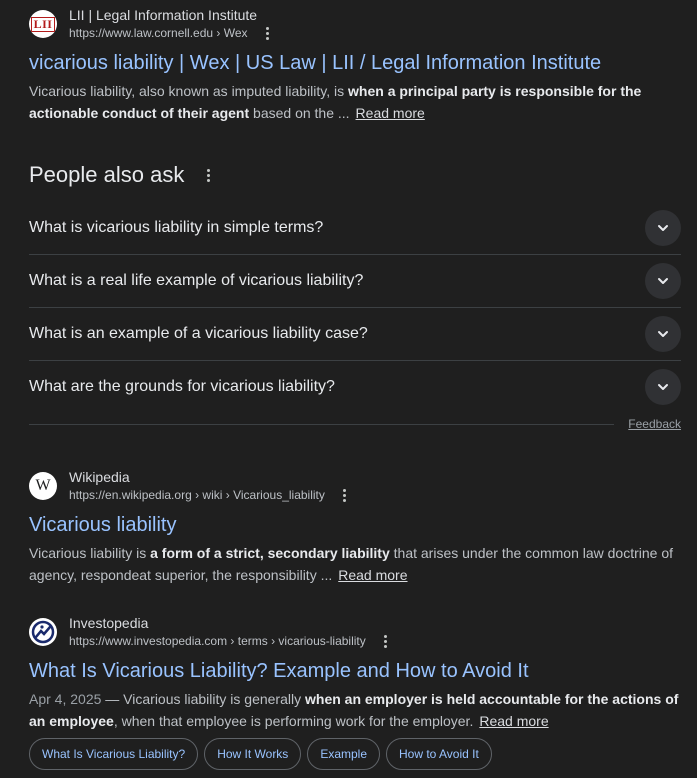 The width and height of the screenshot is (697, 778). Describe the element at coordinates (107, 174) in the screenshot. I see `people-also-ask-title: People also ask` at that location.